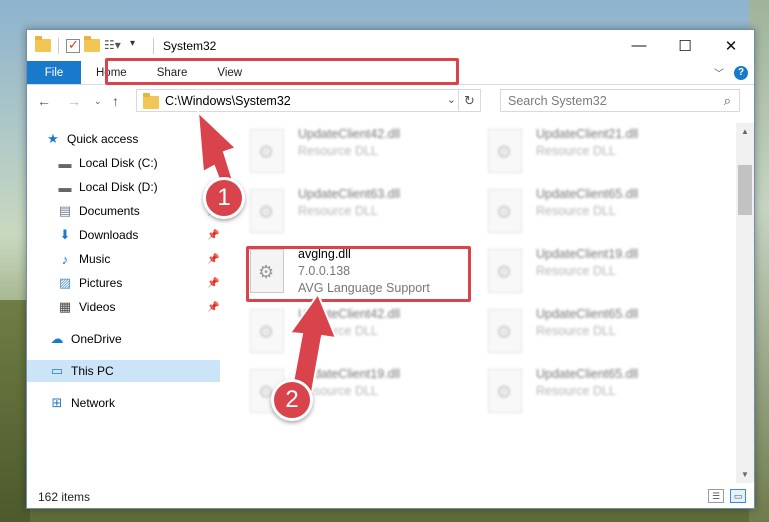 This screenshot has height=522, width=769. Describe the element at coordinates (469, 100) in the screenshot. I see `refresh-icon: ↻` at that location.